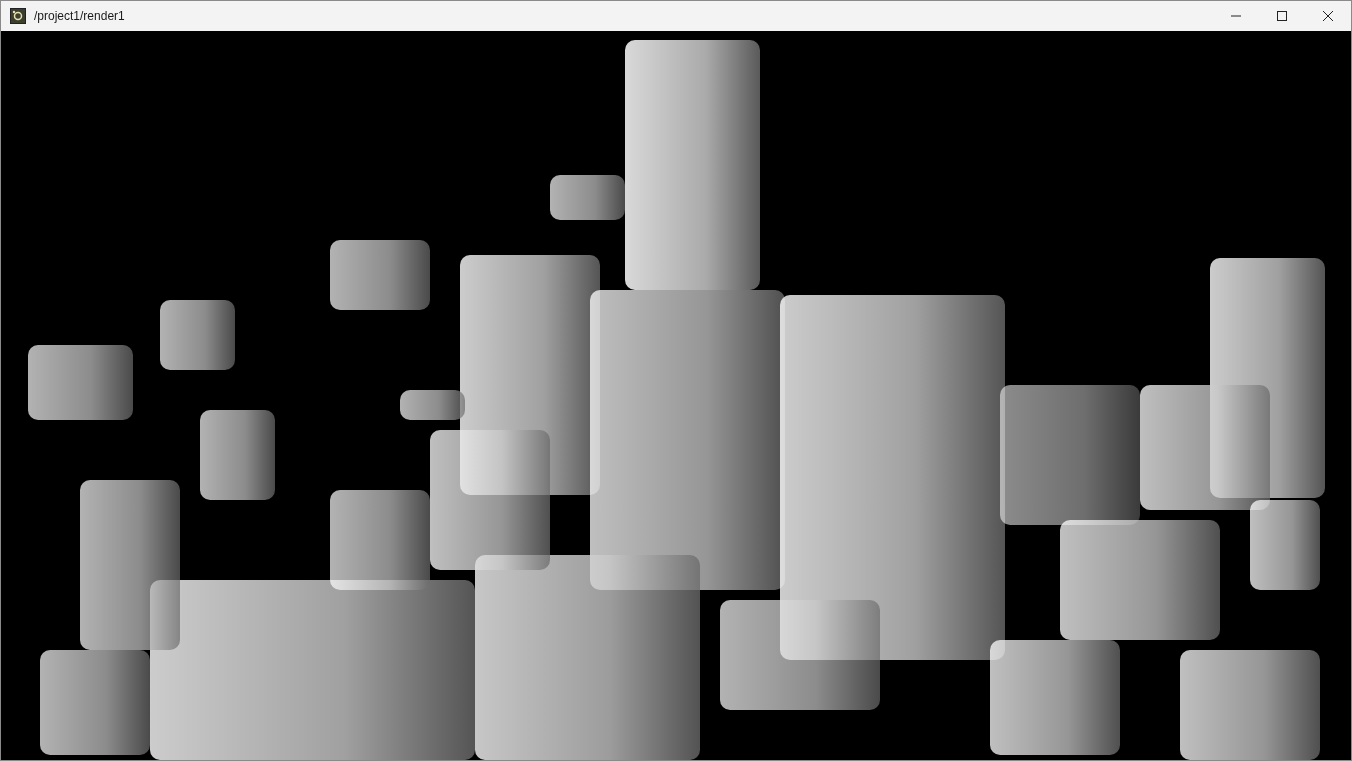 This screenshot has height=761, width=1352. I want to click on close-icon, so click(1328, 16).